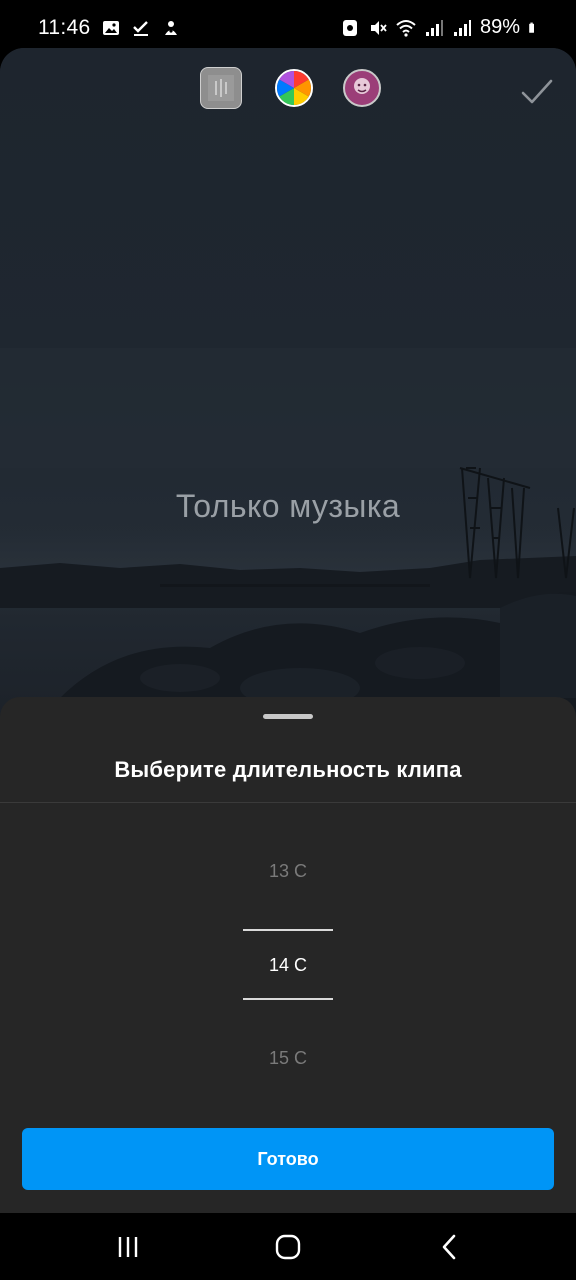 This screenshot has width=576, height=1280. What do you see at coordinates (288, 930) in the screenshot?
I see `picker-selection-top-line` at bounding box center [288, 930].